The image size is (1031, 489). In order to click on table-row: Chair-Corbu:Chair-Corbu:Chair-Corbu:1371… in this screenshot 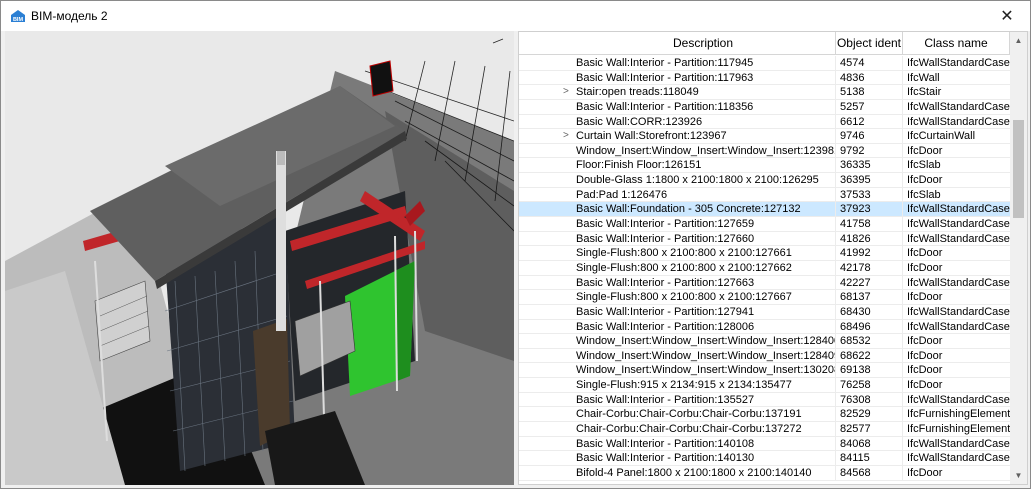, I will do `click(765, 415)`.